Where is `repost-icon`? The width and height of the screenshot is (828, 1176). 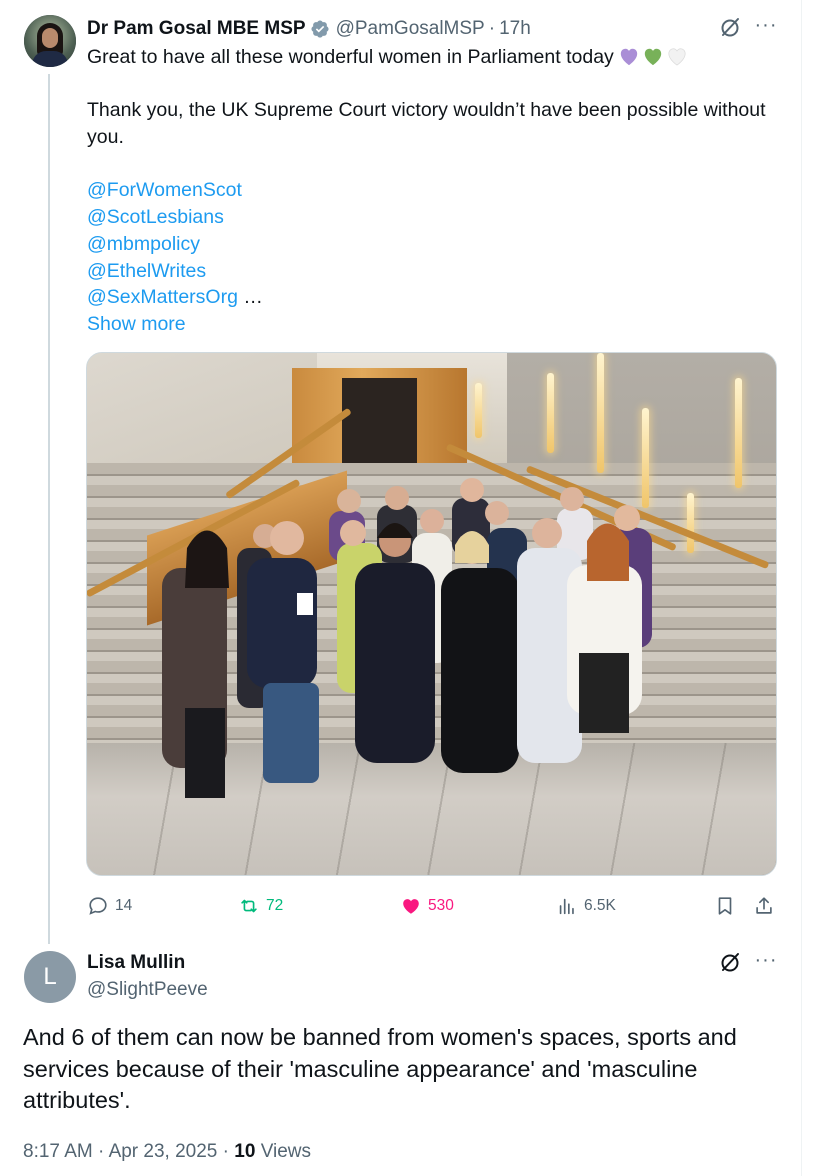
repost-icon is located at coordinates (249, 906).